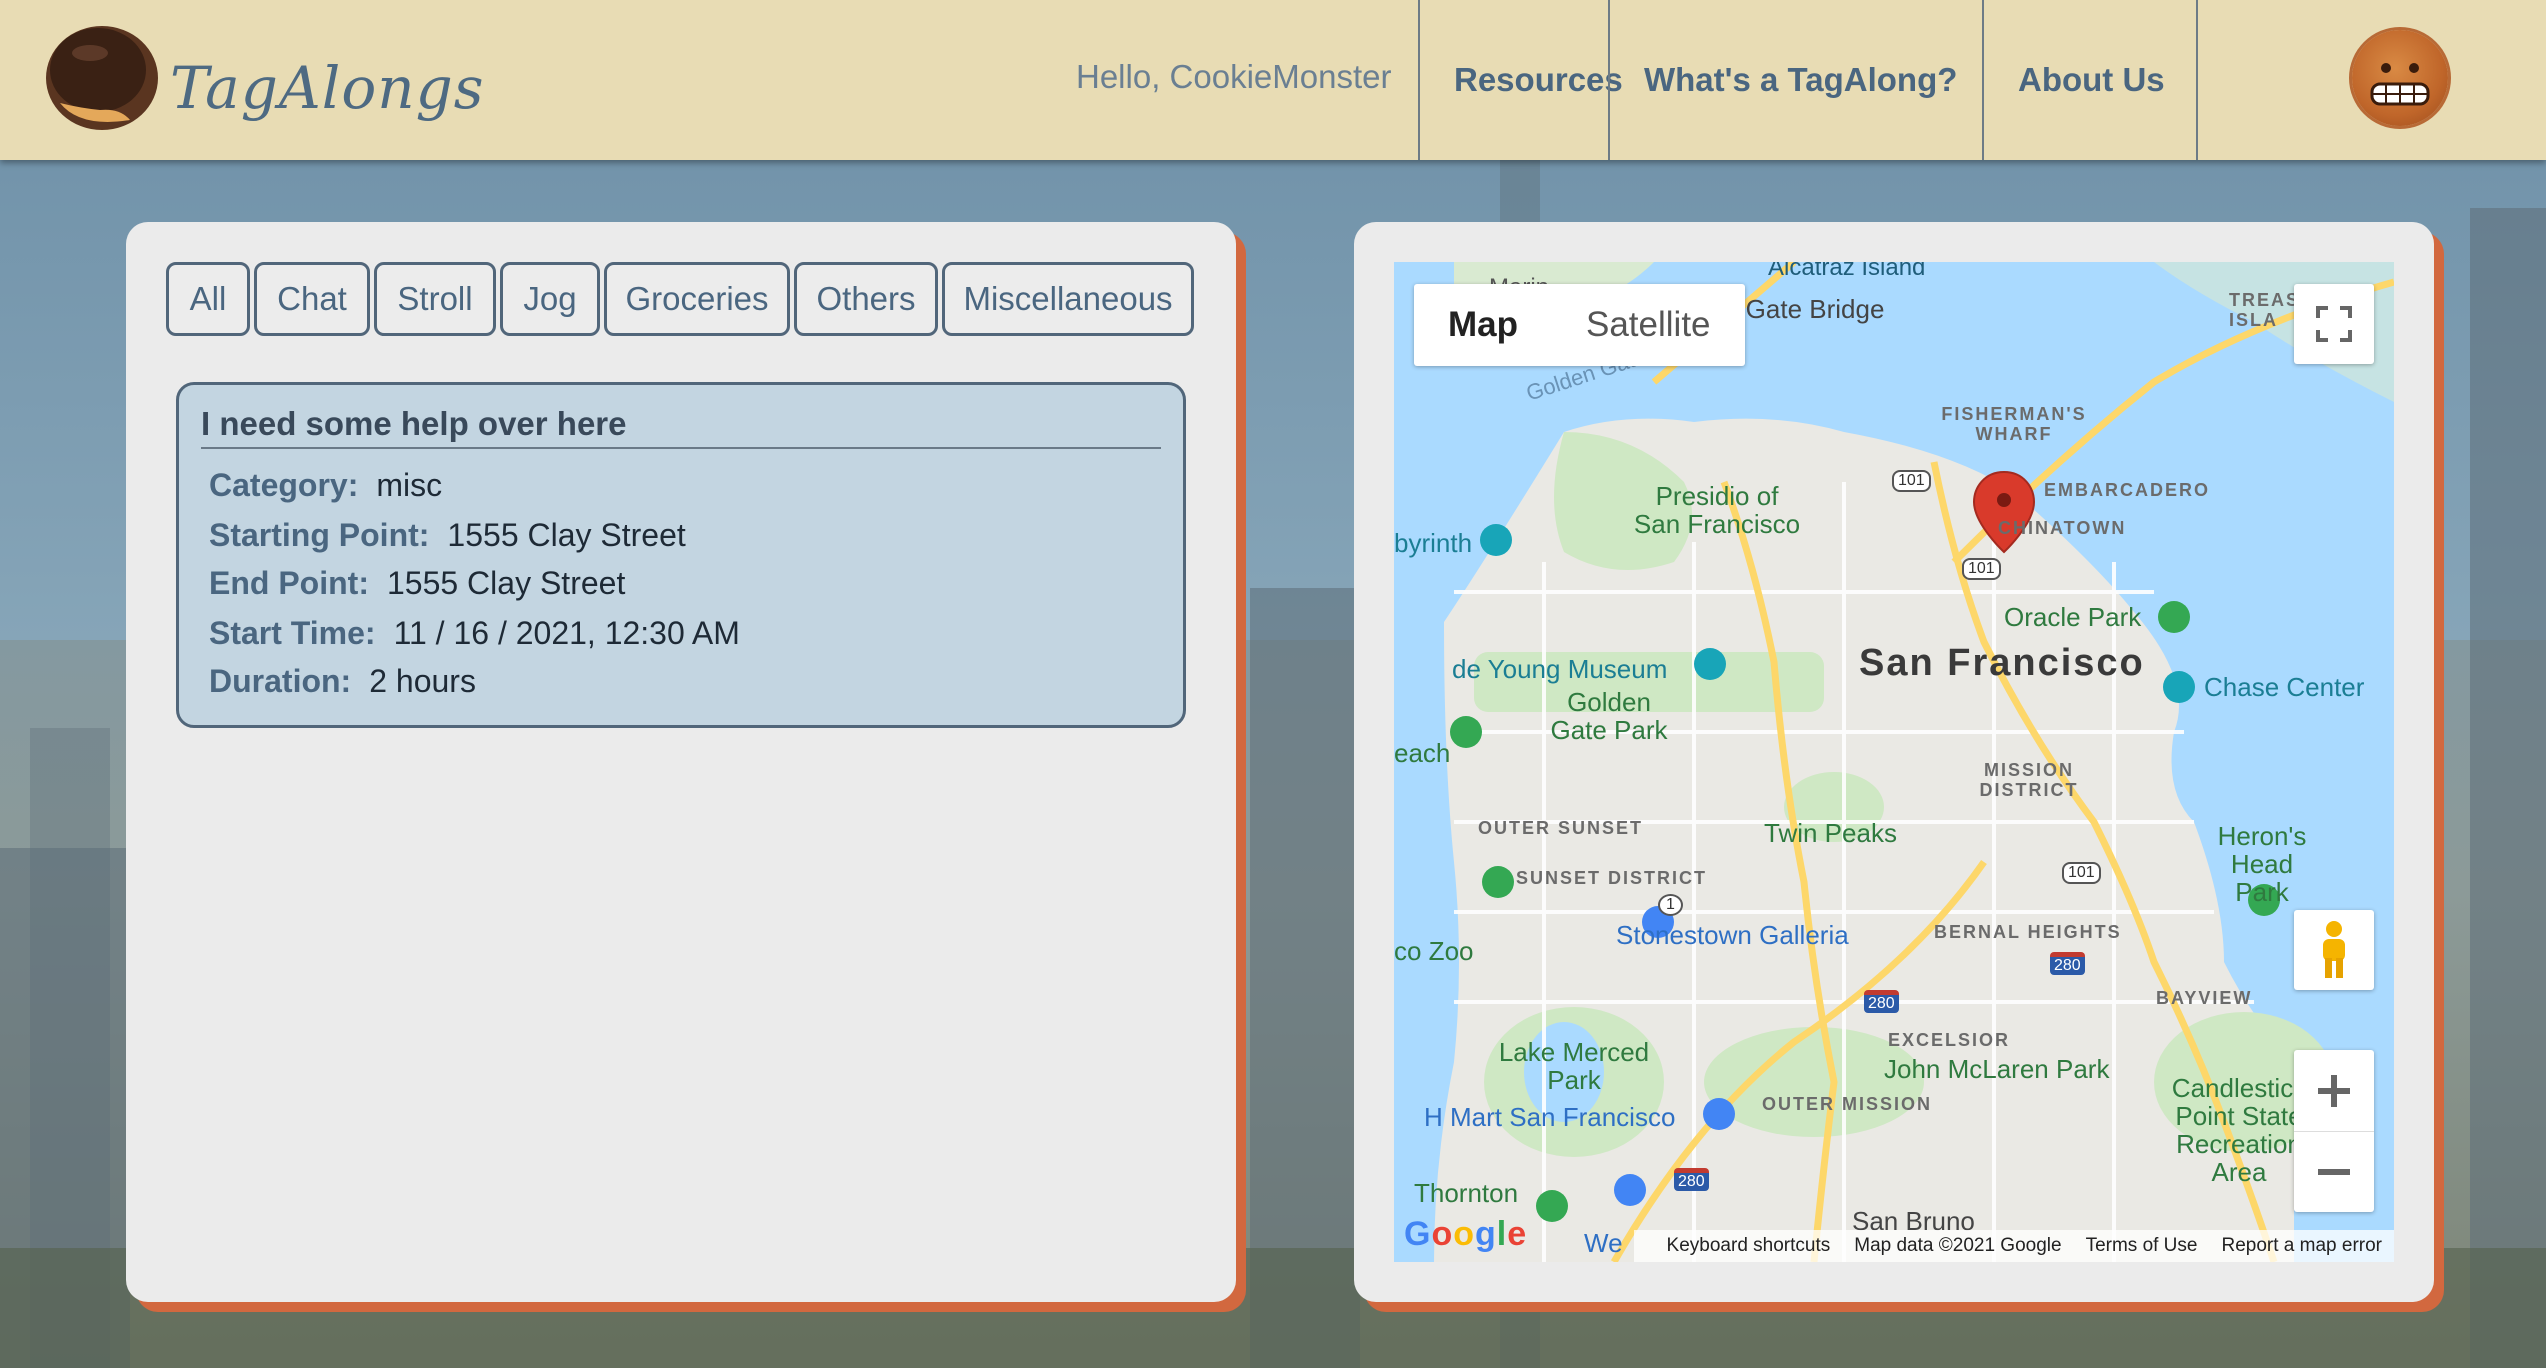 This screenshot has height=1368, width=2546. Describe the element at coordinates (2204, 998) in the screenshot. I see `map-label-bayview: BAYVIEW` at that location.